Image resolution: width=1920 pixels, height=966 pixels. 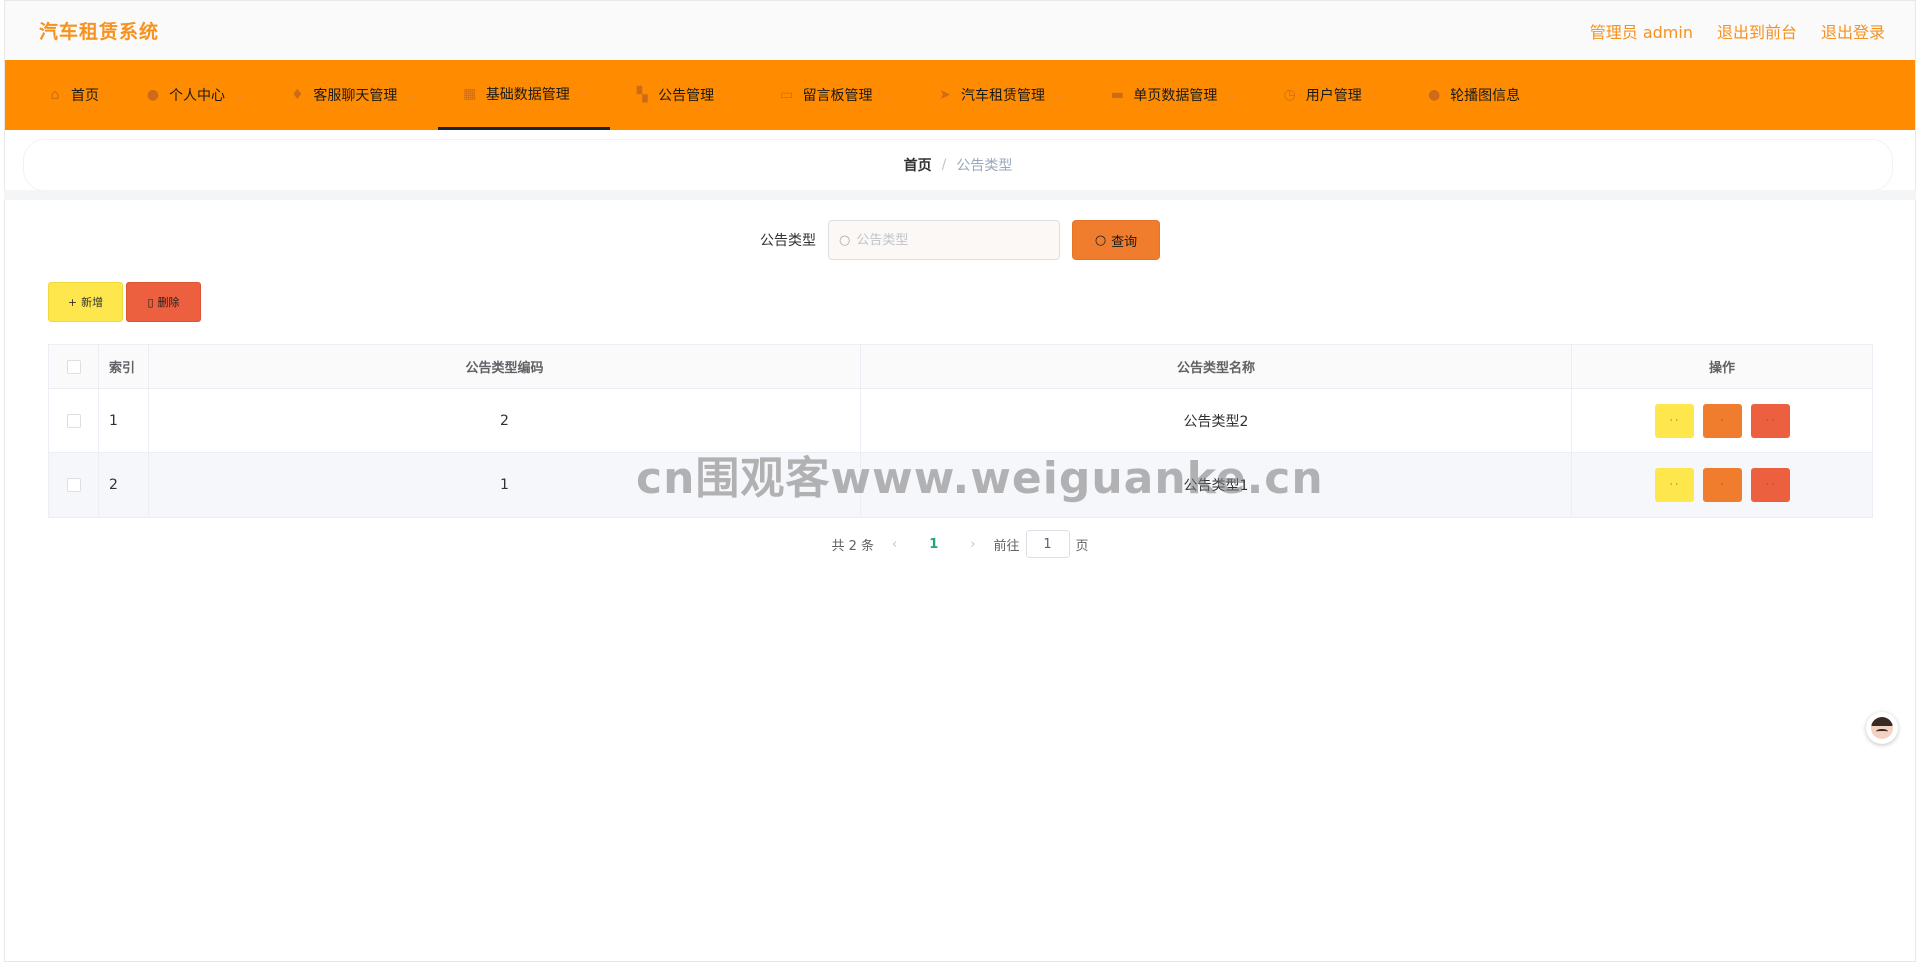 I want to click on pager-total: 共 2 条, so click(x=853, y=546).